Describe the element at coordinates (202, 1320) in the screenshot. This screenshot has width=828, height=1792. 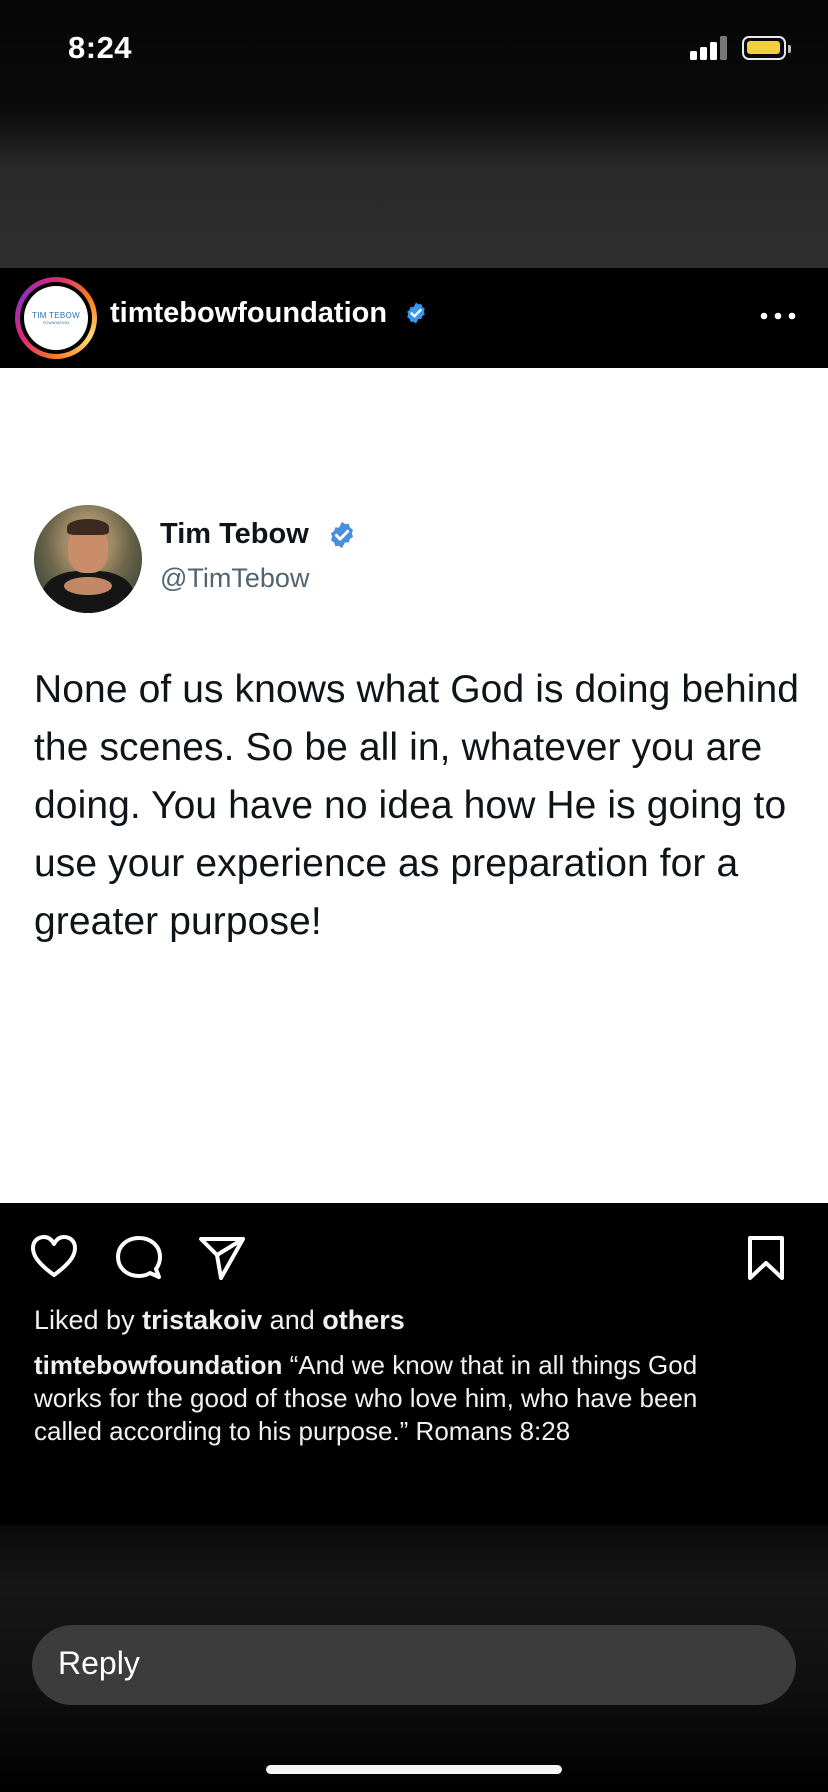
I see `liked-by-user: tristakoiv` at that location.